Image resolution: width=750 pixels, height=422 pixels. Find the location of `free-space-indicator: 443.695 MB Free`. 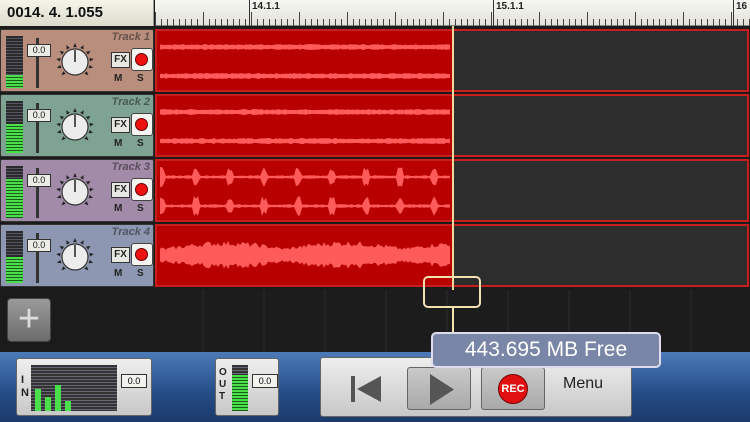

free-space-indicator: 443.695 MB Free is located at coordinates (546, 350).